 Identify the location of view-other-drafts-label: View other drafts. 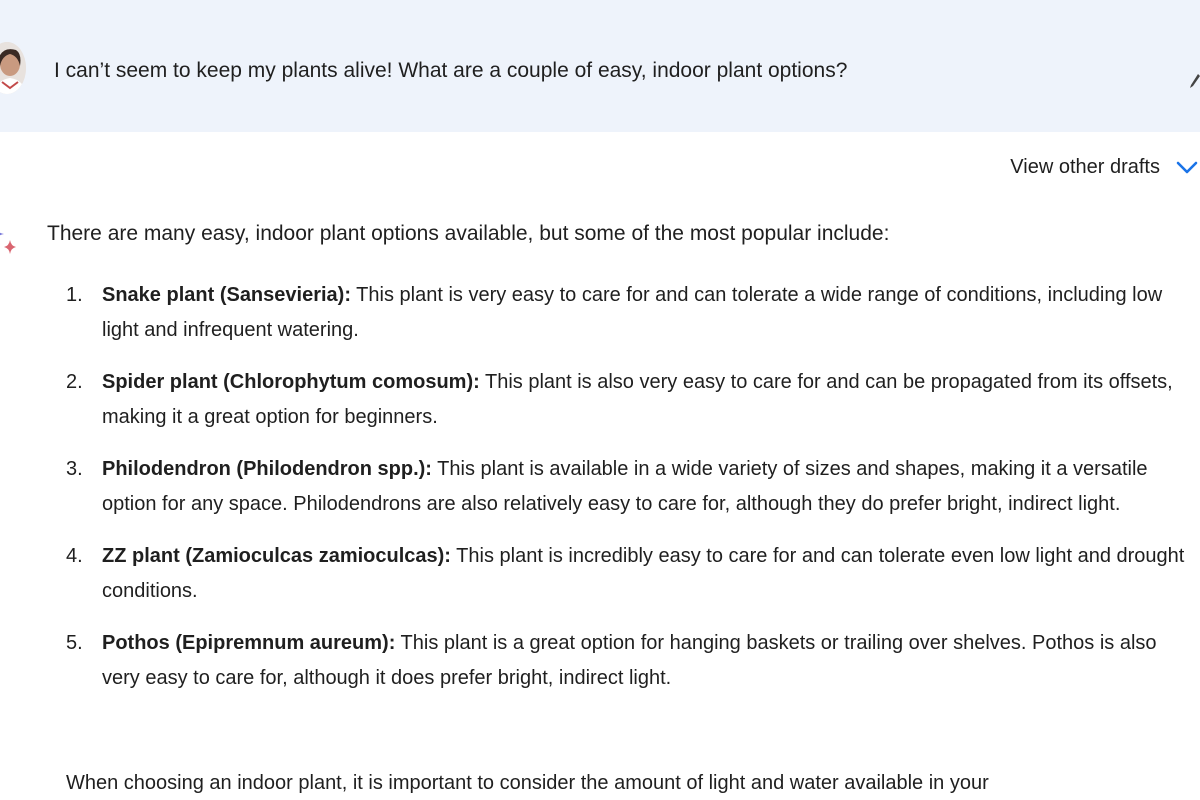
(1085, 166).